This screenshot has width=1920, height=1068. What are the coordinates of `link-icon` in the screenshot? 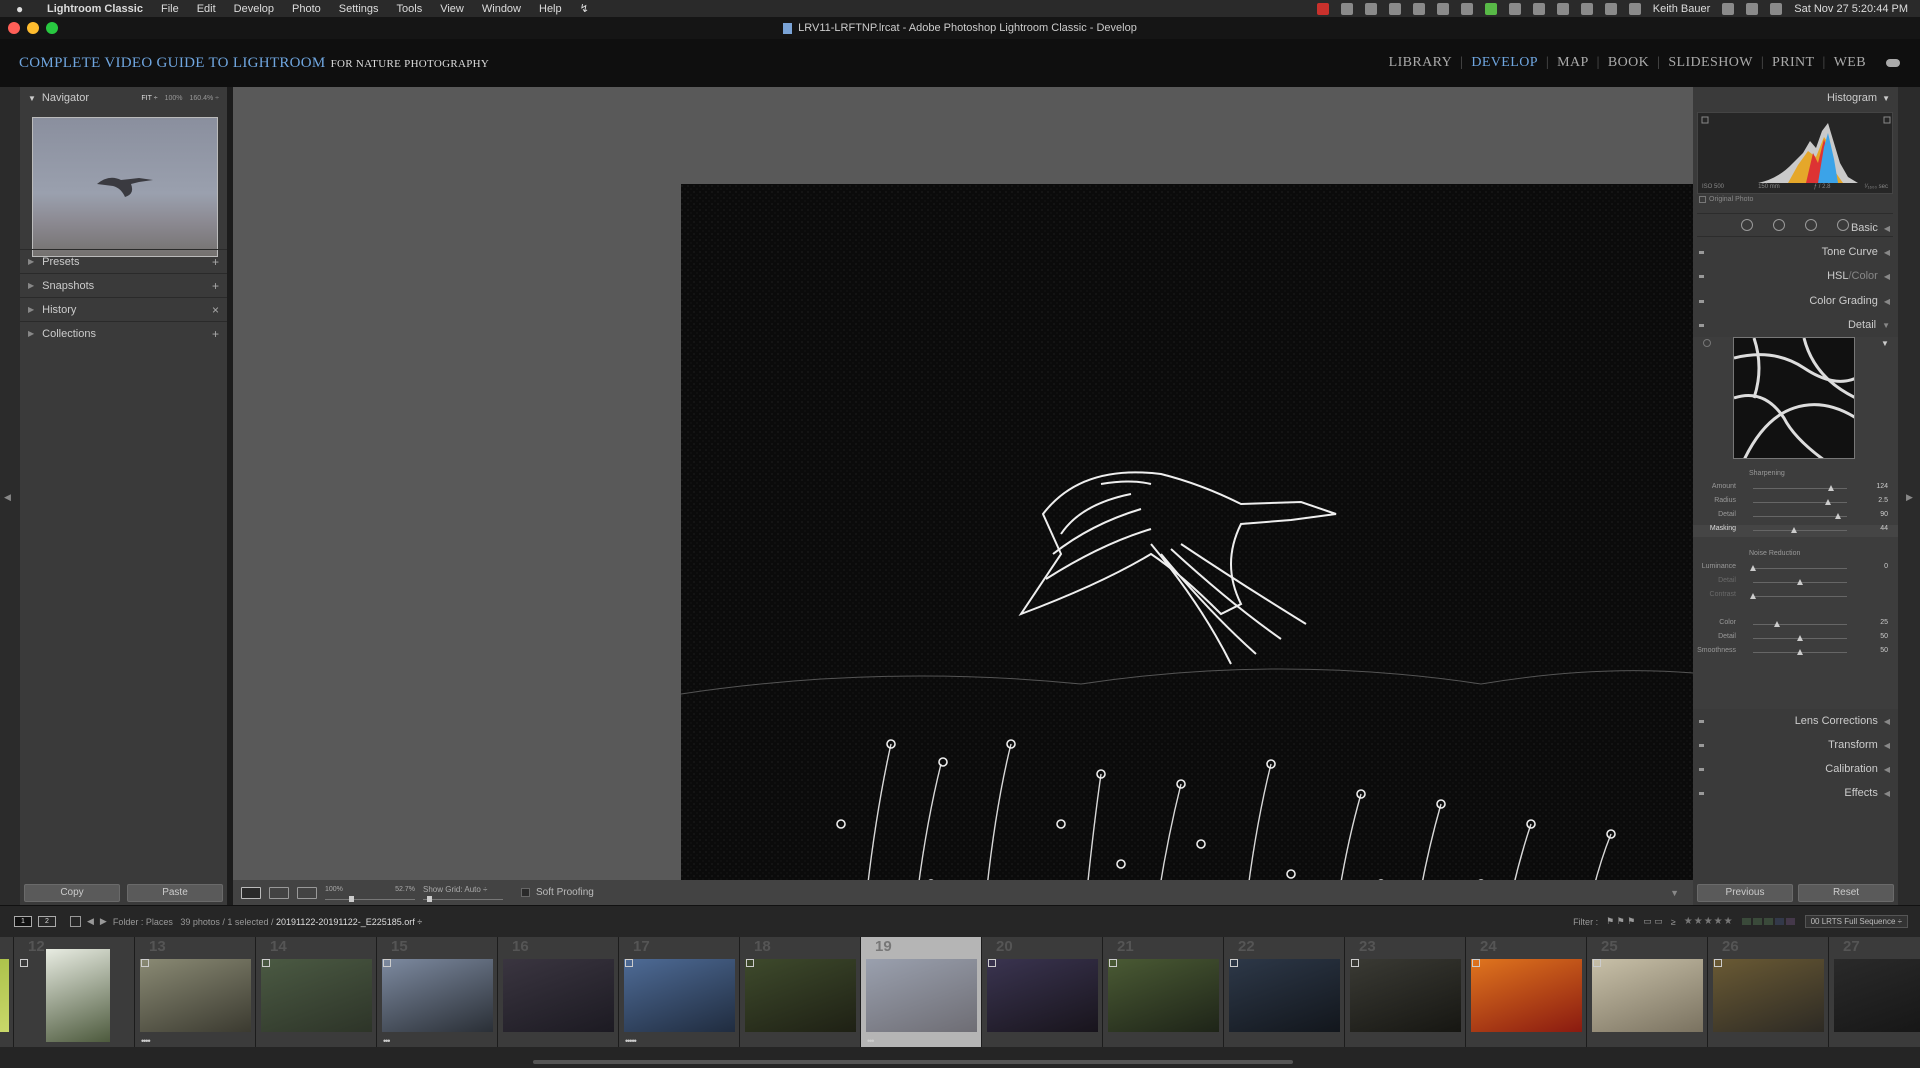 It's located at (1418, 8).